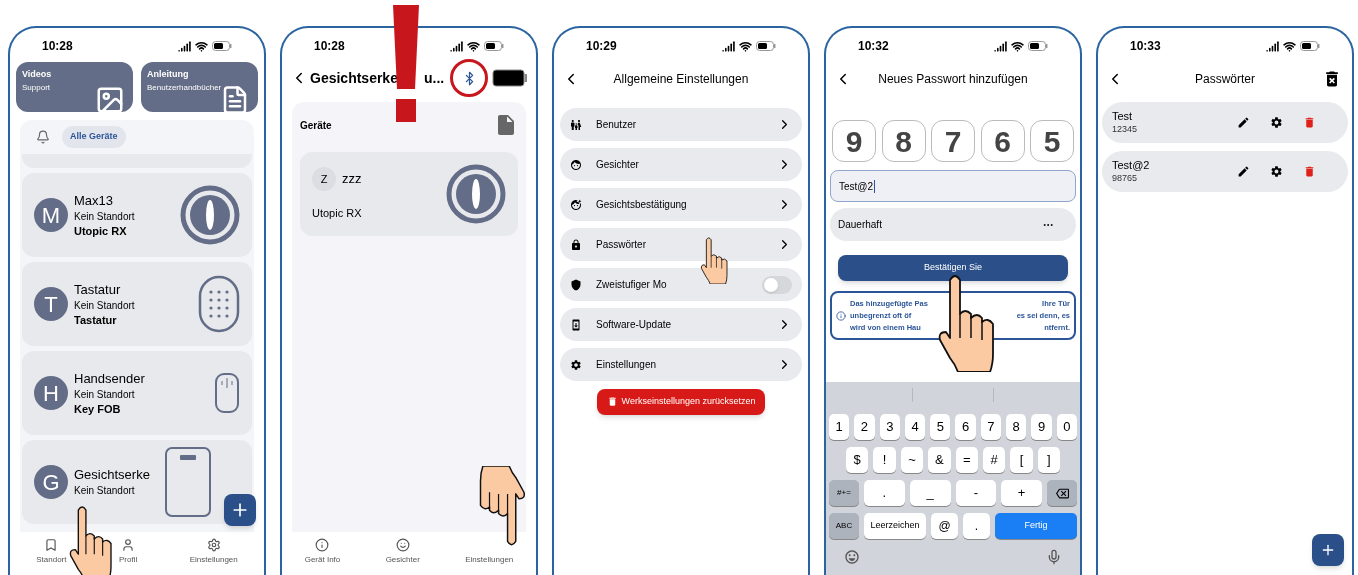  What do you see at coordinates (137, 393) in the screenshot?
I see `device-card: H Handsender Kein Standort Key FOB` at bounding box center [137, 393].